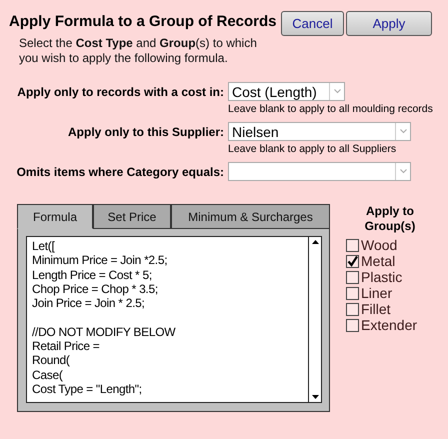  What do you see at coordinates (331, 109) in the screenshot?
I see `hint-text: Leave blank to apply to all moulding records` at bounding box center [331, 109].